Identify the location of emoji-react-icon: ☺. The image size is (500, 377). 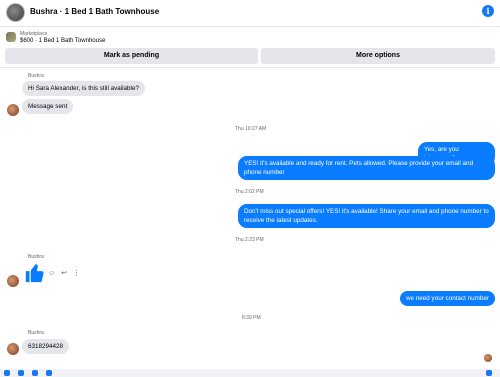
(51, 273).